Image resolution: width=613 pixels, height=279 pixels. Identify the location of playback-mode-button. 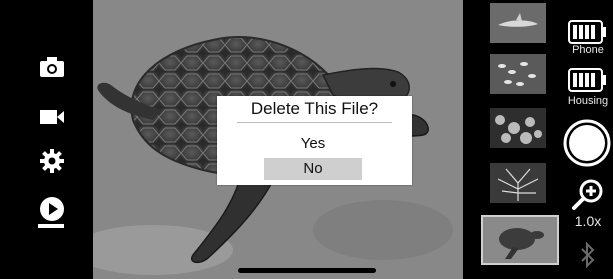
(52, 209).